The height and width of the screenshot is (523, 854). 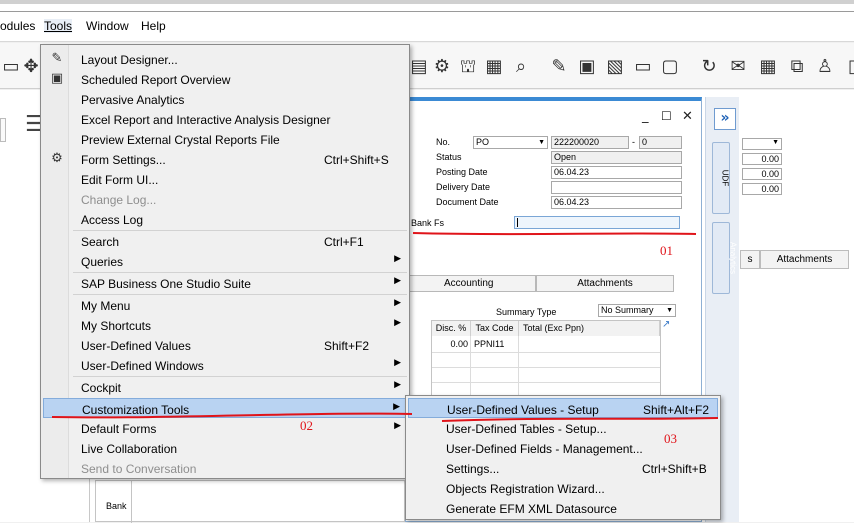 What do you see at coordinates (670, 438) in the screenshot?
I see `annotation-03: 03` at bounding box center [670, 438].